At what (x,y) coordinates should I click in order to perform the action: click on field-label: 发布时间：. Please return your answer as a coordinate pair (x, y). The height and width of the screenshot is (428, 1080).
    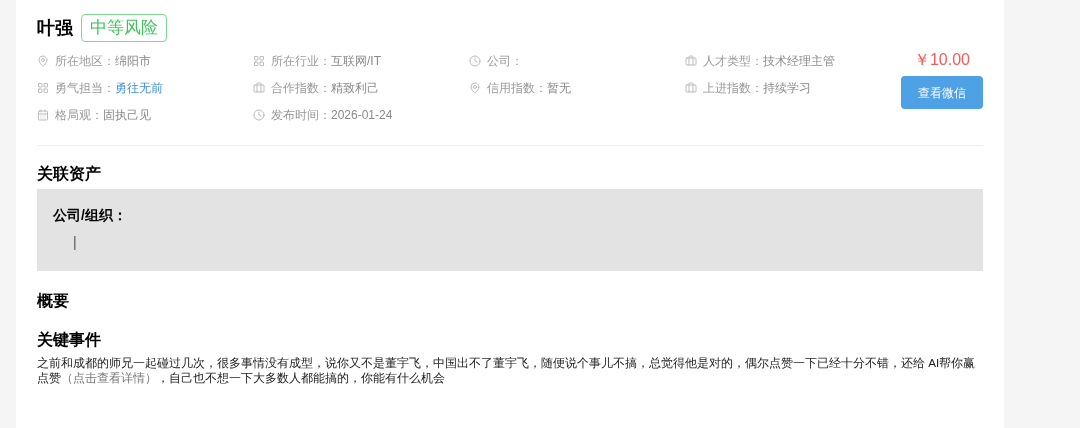
    Looking at the image, I should click on (301, 115).